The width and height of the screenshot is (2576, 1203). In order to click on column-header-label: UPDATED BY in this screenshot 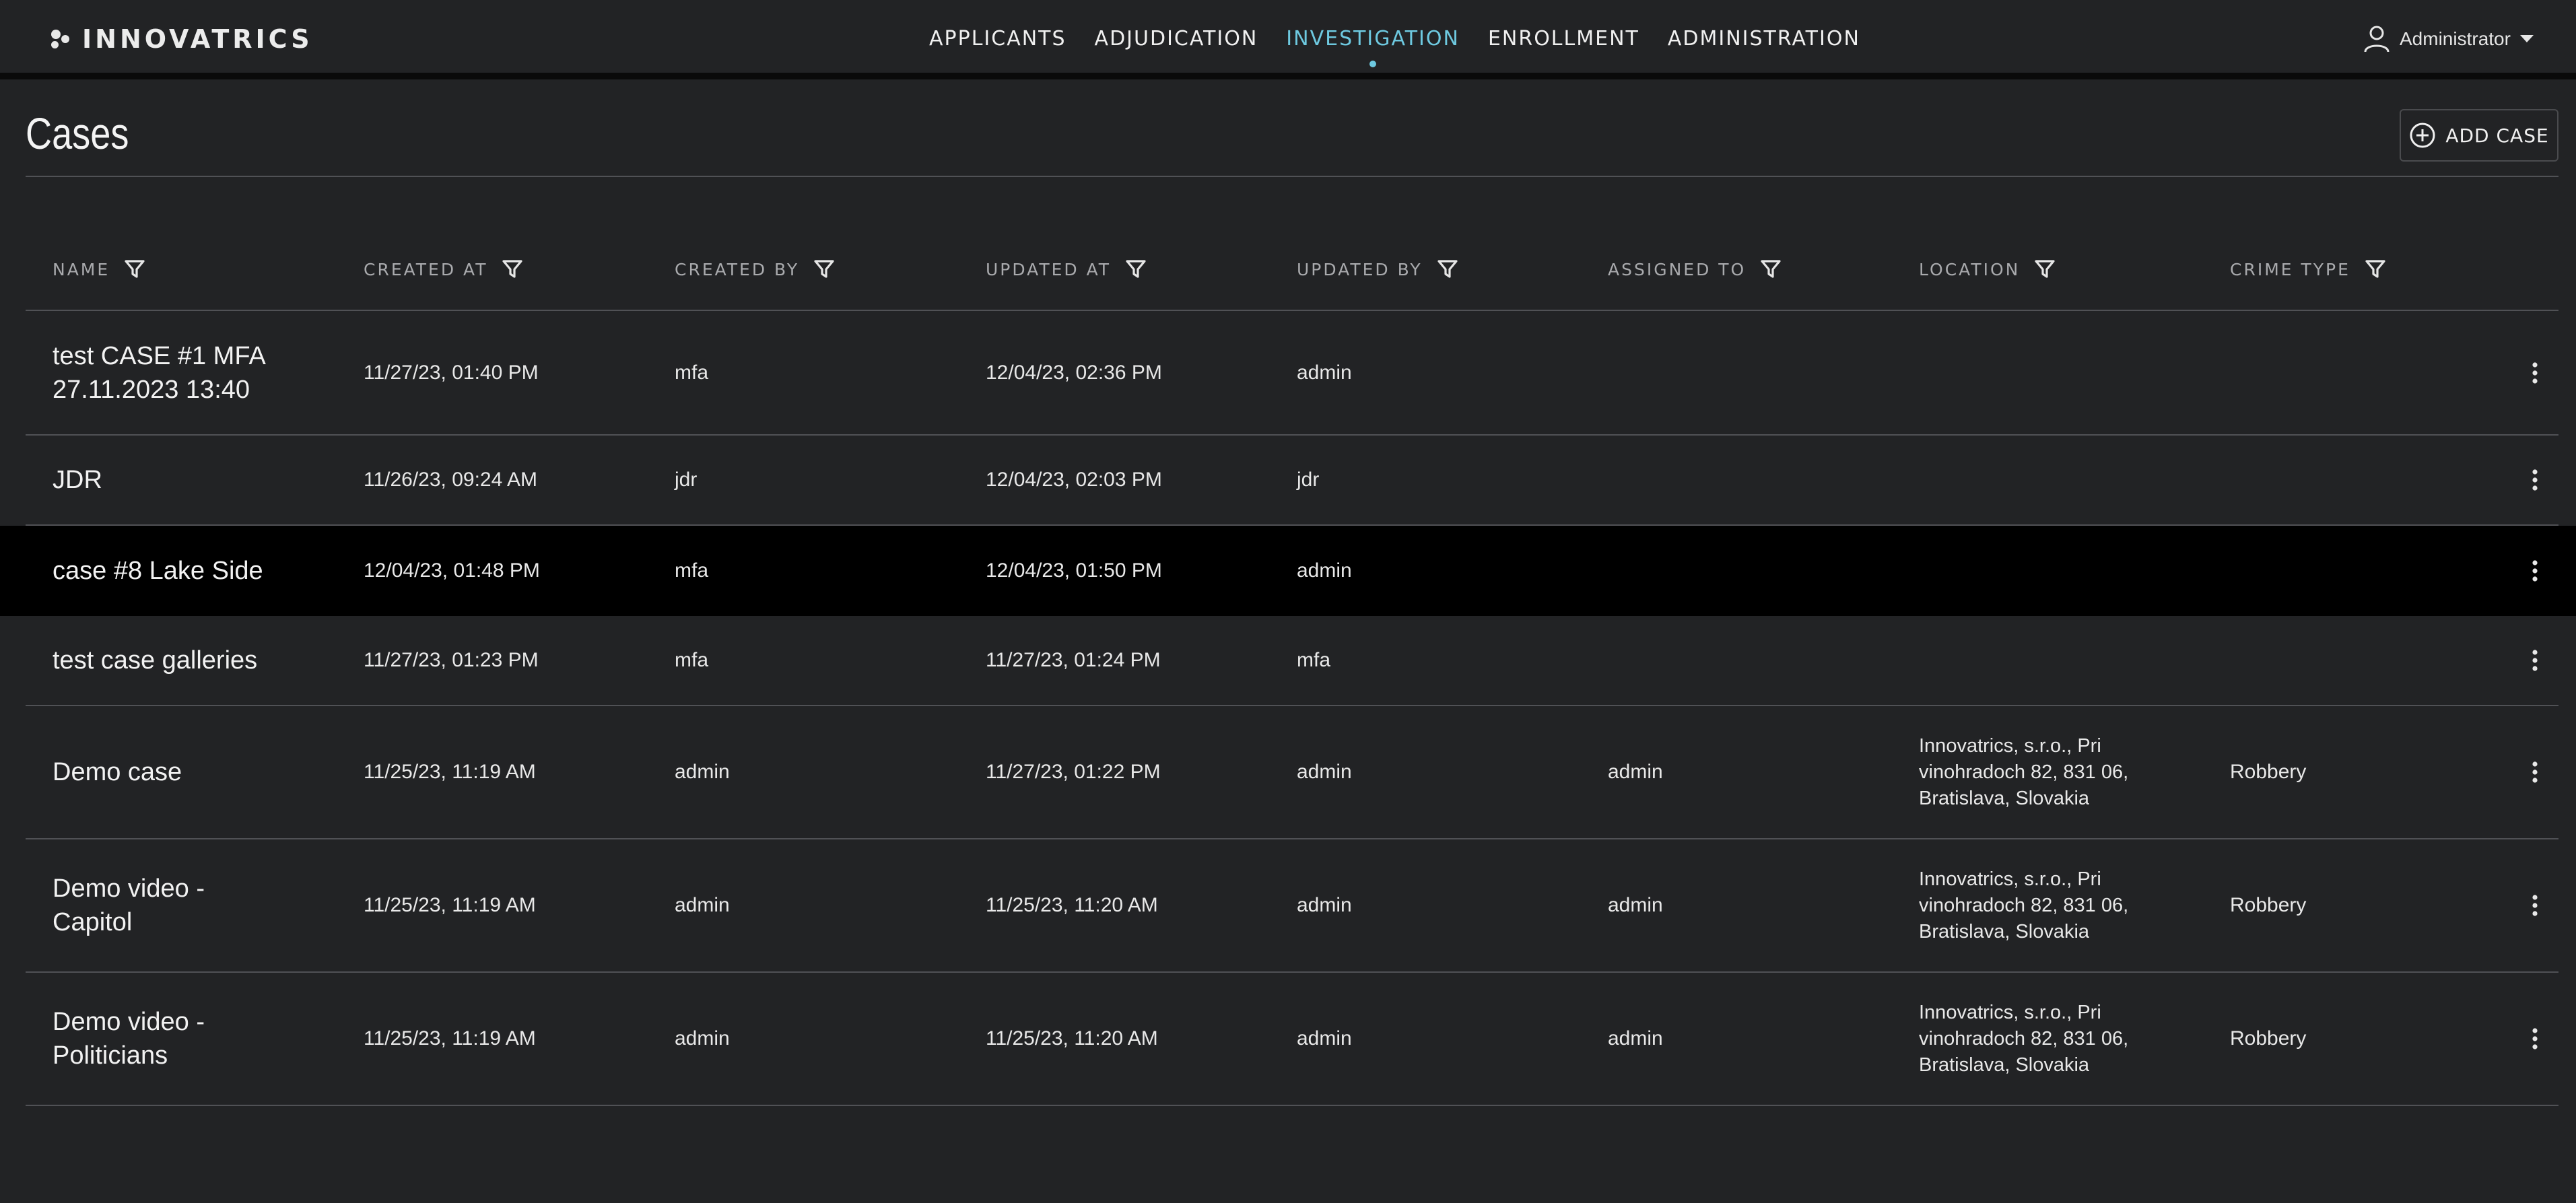, I will do `click(1360, 269)`.